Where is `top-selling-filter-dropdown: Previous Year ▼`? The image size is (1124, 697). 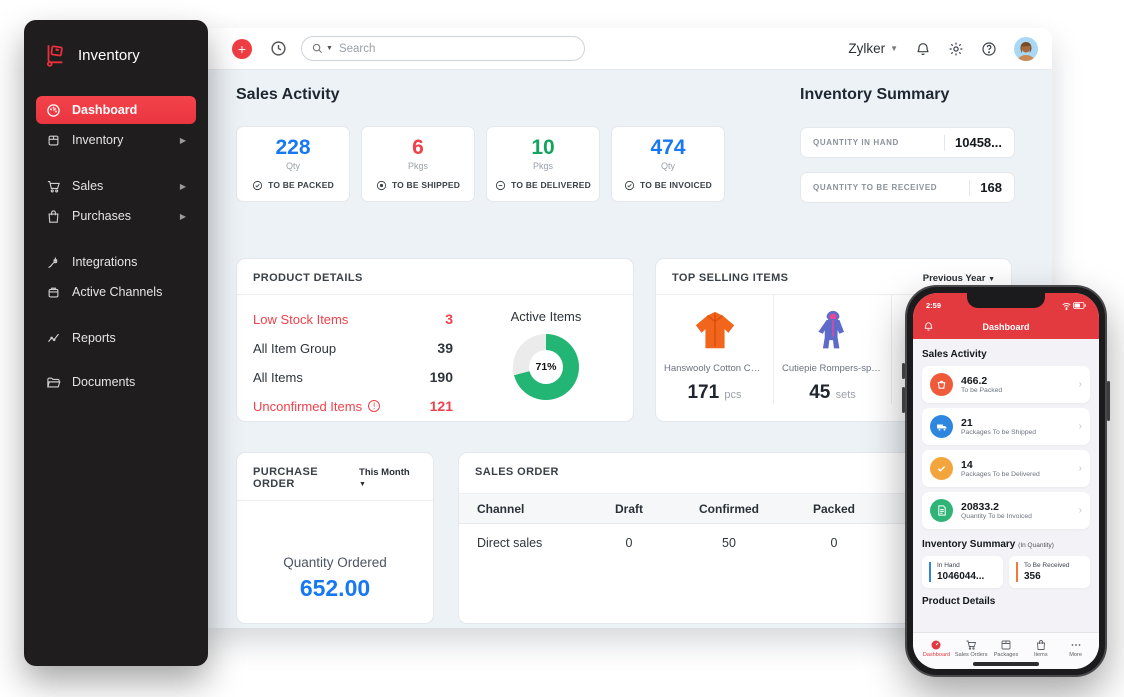
top-selling-filter-dropdown: Previous Year ▼ is located at coordinates (959, 278).